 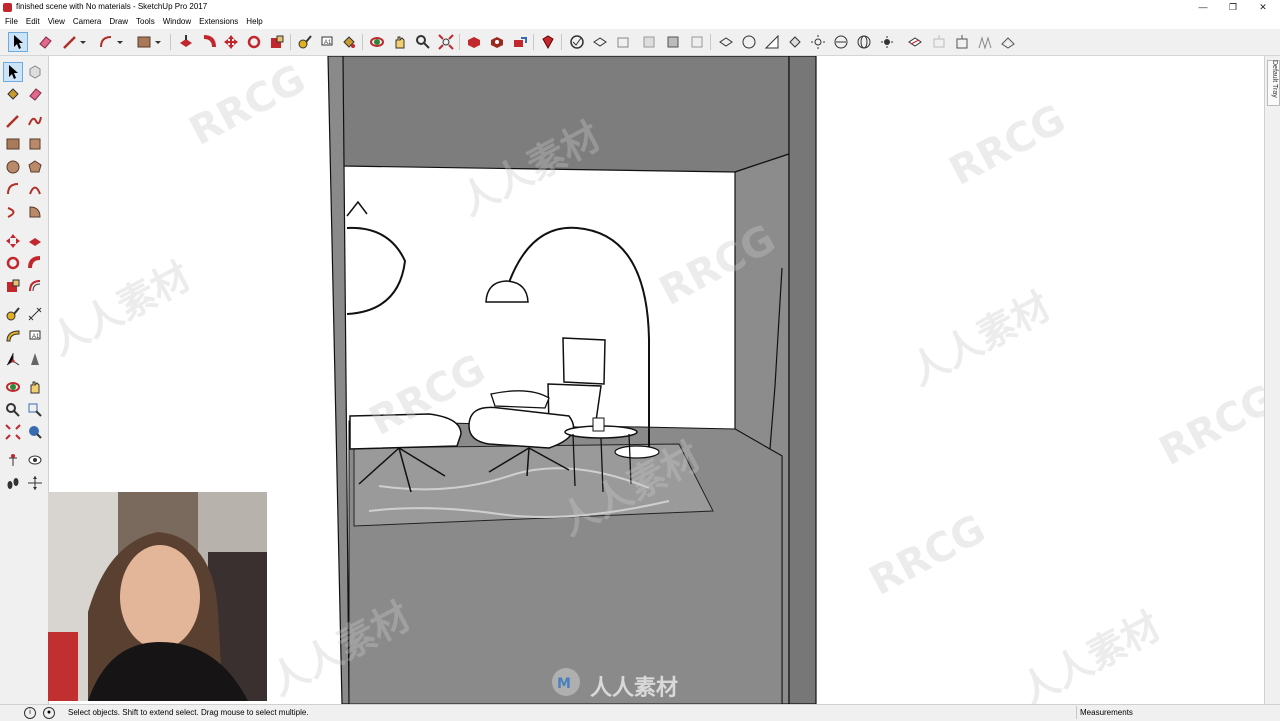 What do you see at coordinates (30, 713) in the screenshot?
I see `info-icon: i` at bounding box center [30, 713].